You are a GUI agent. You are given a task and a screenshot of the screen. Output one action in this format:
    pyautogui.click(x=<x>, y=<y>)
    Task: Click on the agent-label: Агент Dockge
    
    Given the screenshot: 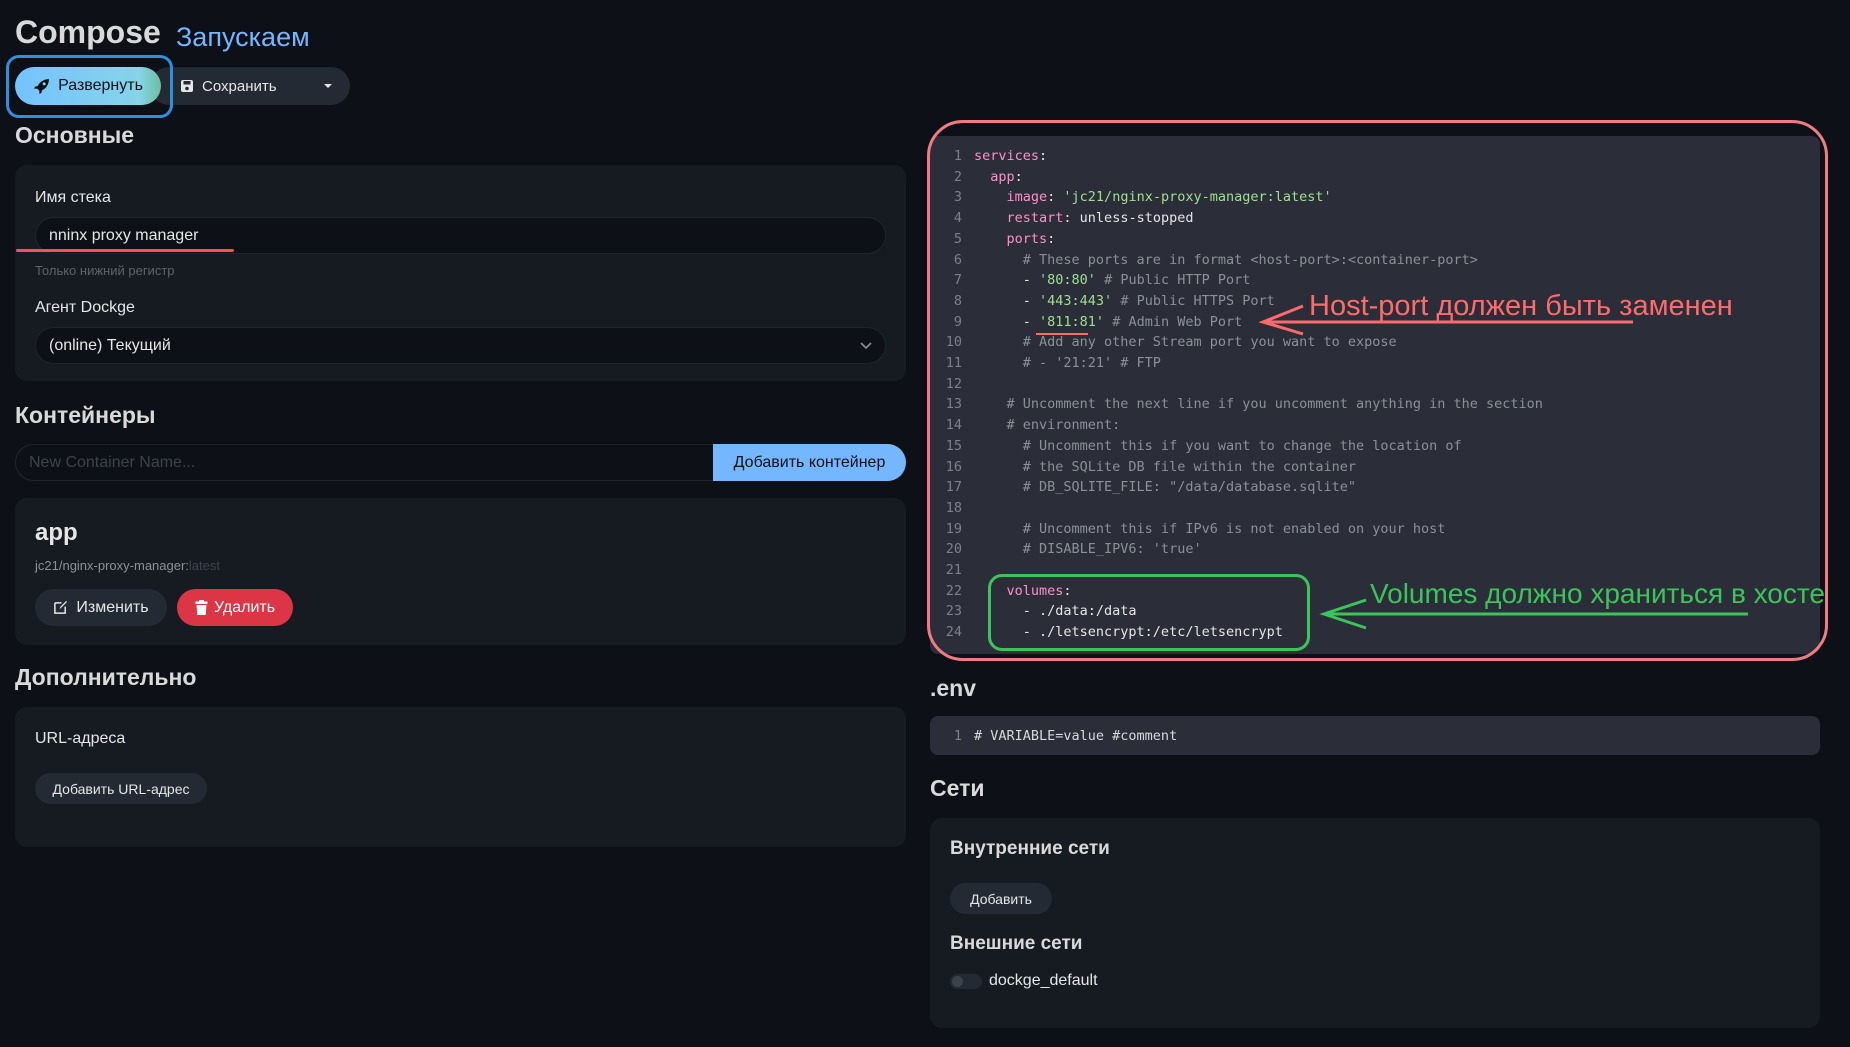 What is the action you would take?
    pyautogui.click(x=85, y=307)
    